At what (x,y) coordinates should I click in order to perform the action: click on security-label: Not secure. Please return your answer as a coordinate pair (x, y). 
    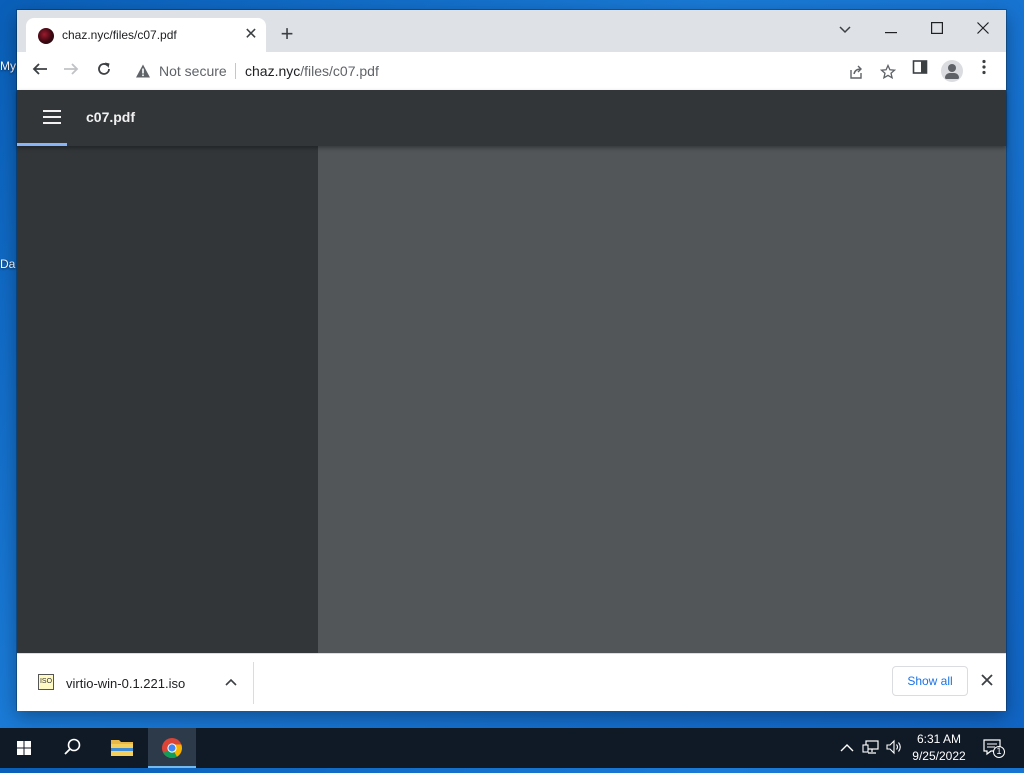
    Looking at the image, I should click on (193, 71).